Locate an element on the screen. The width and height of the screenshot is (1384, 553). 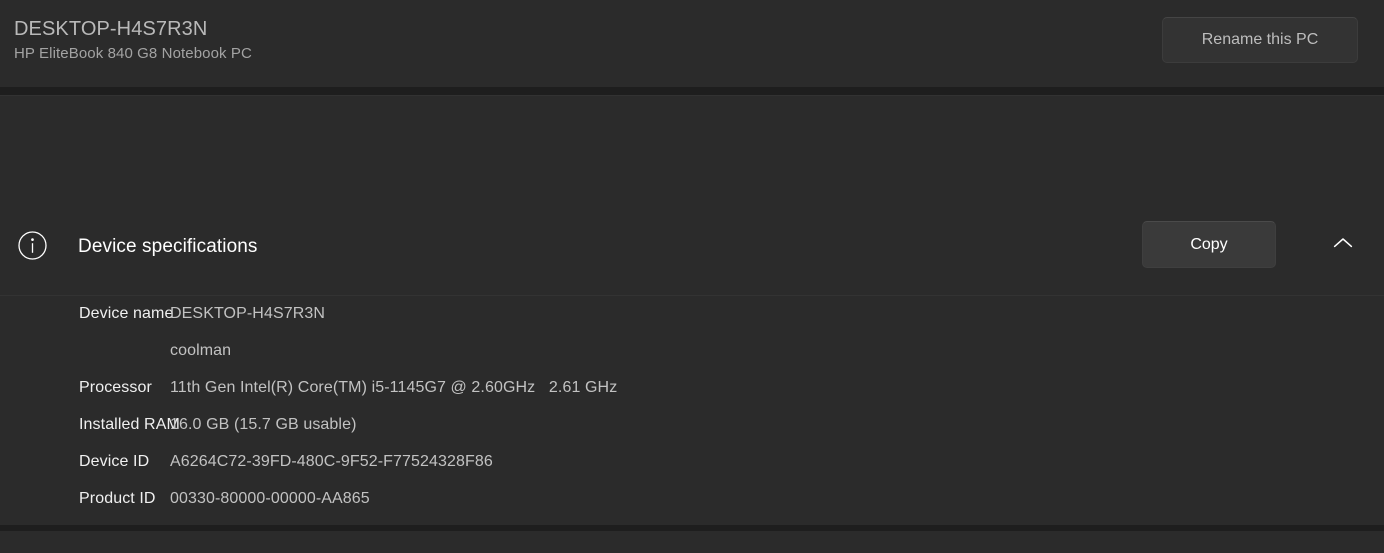
chevron-up-icon is located at coordinates (1343, 245).